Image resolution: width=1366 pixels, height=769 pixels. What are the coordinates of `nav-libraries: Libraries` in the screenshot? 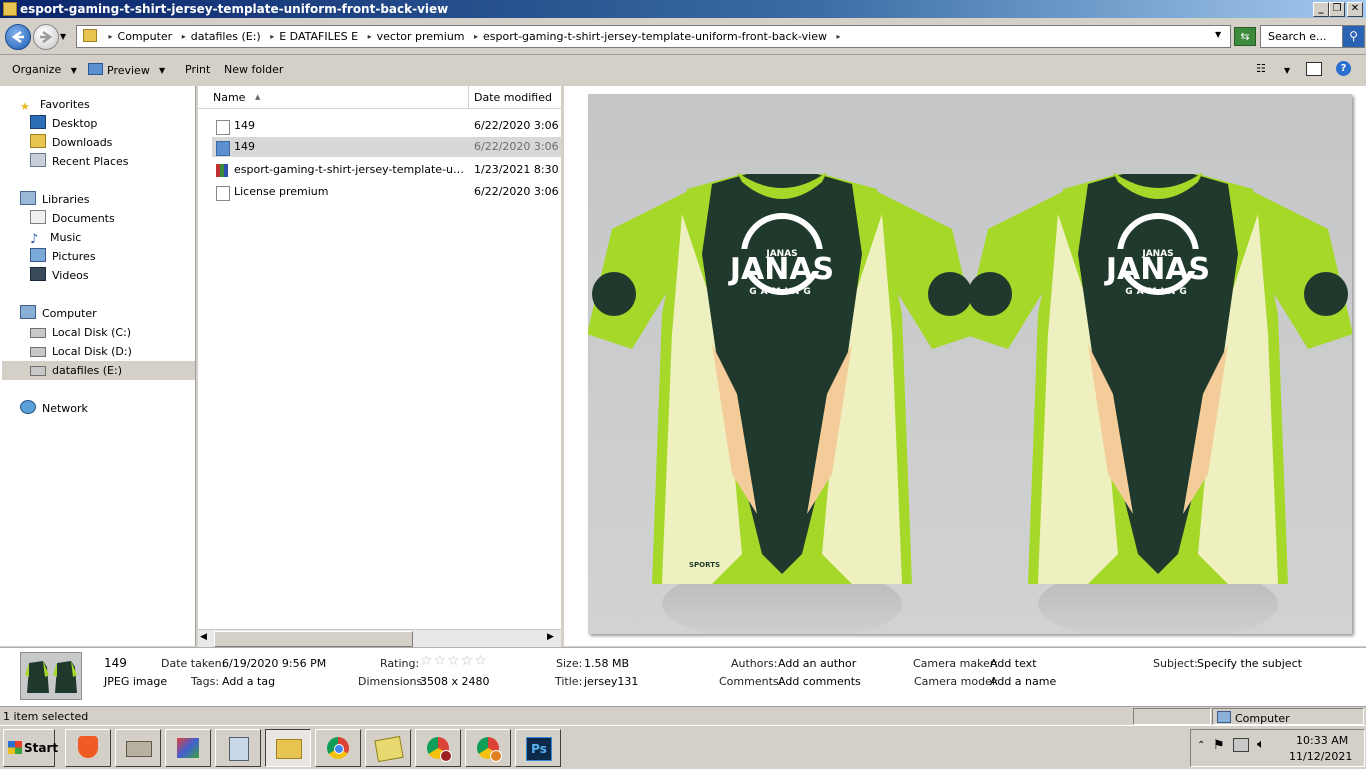 It's located at (55, 199).